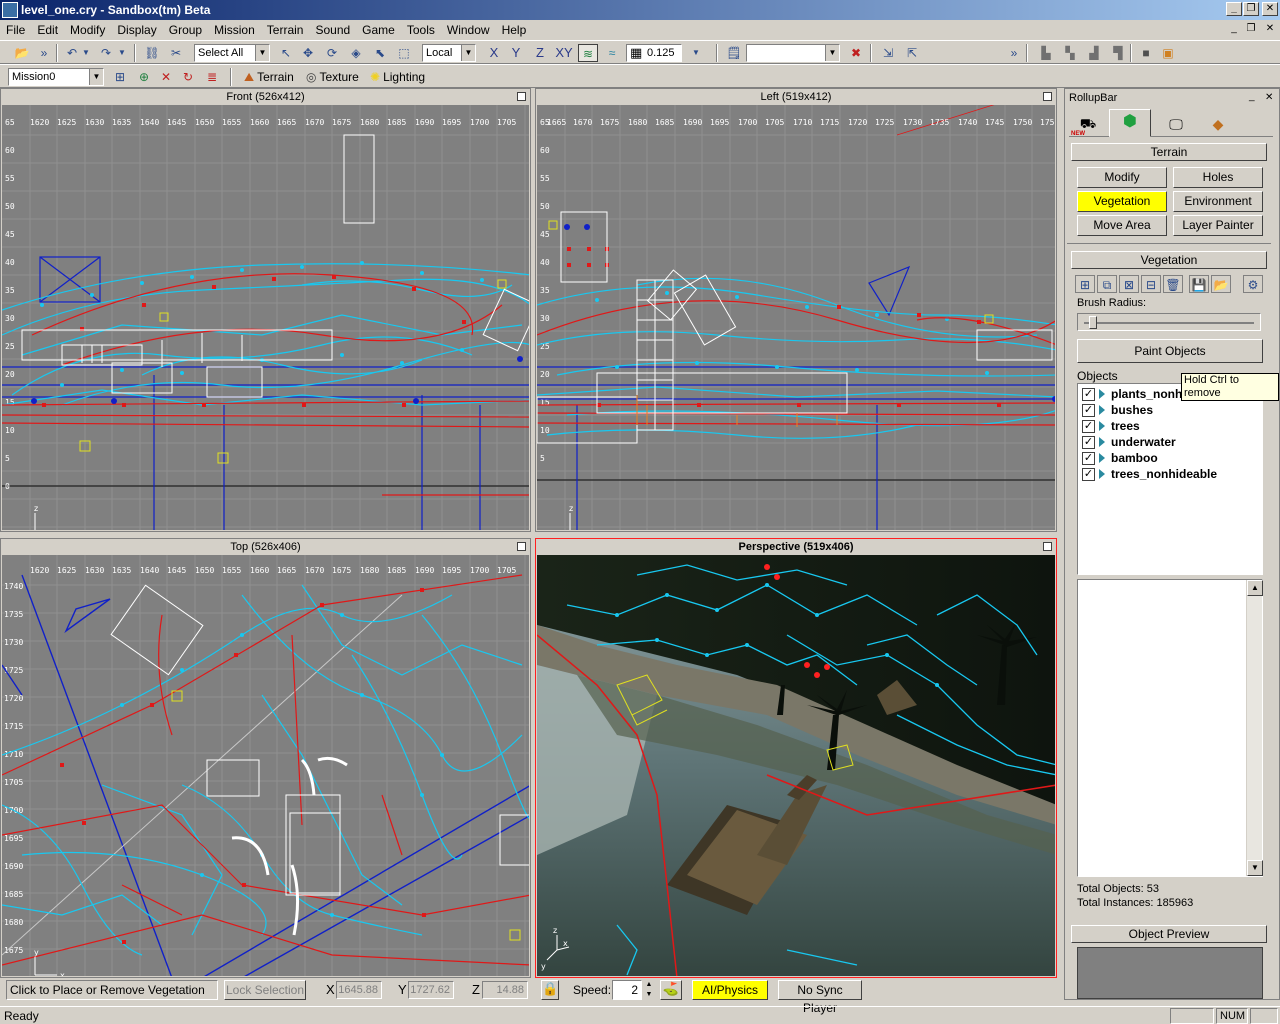  Describe the element at coordinates (1070, 53) in the screenshot. I see `align-center-icon: ▚` at that location.